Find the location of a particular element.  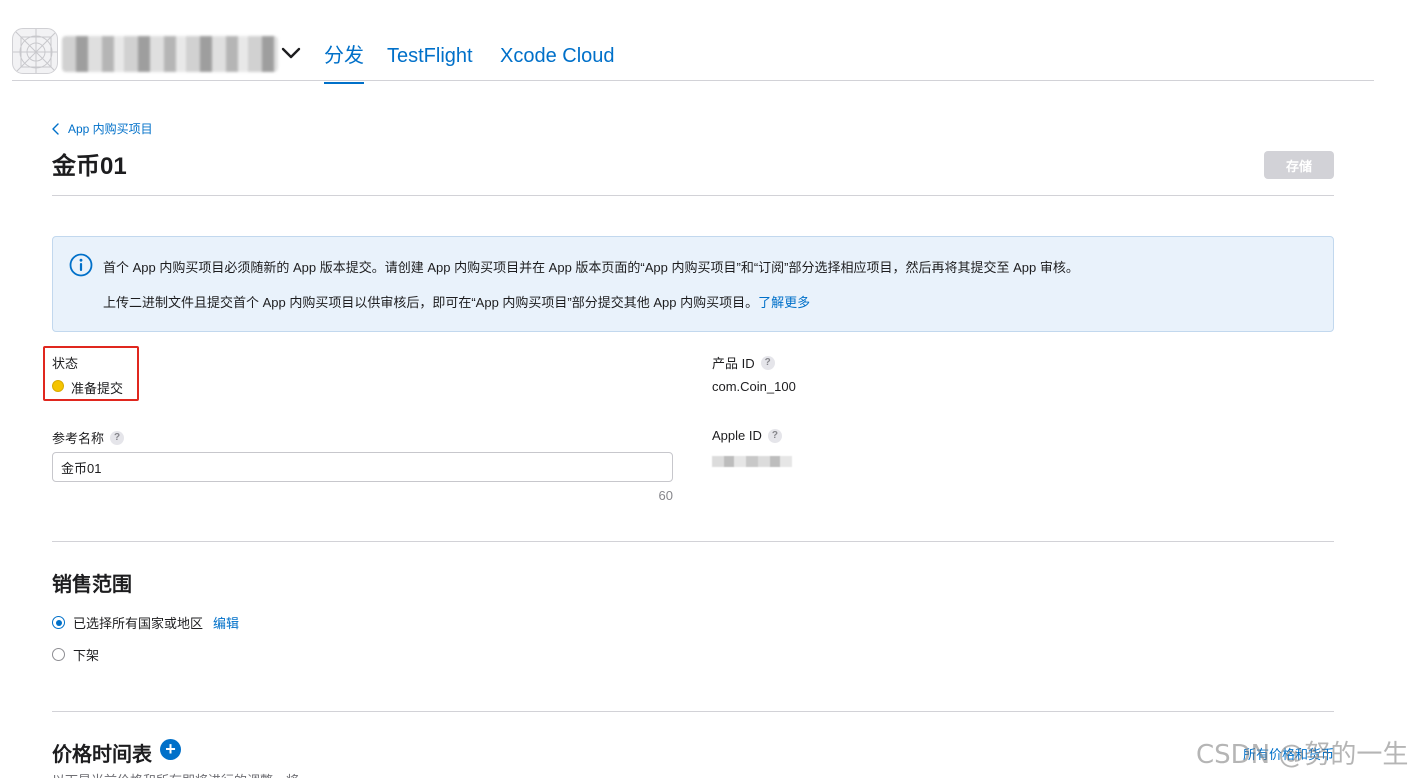

availability-option-all: 已选择所有国家或地区 编辑 is located at coordinates (145, 622).